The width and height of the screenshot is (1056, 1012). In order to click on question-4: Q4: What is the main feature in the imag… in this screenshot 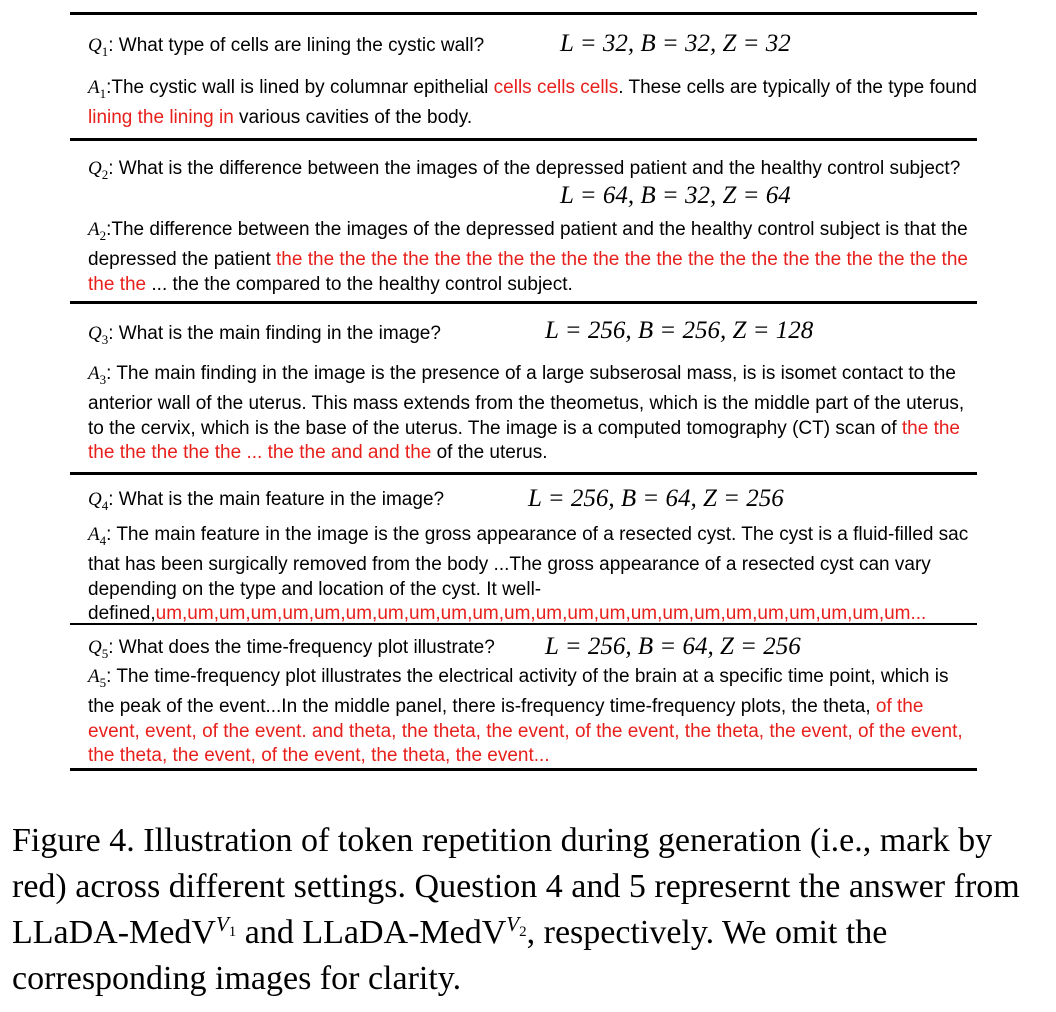, I will do `click(266, 501)`.